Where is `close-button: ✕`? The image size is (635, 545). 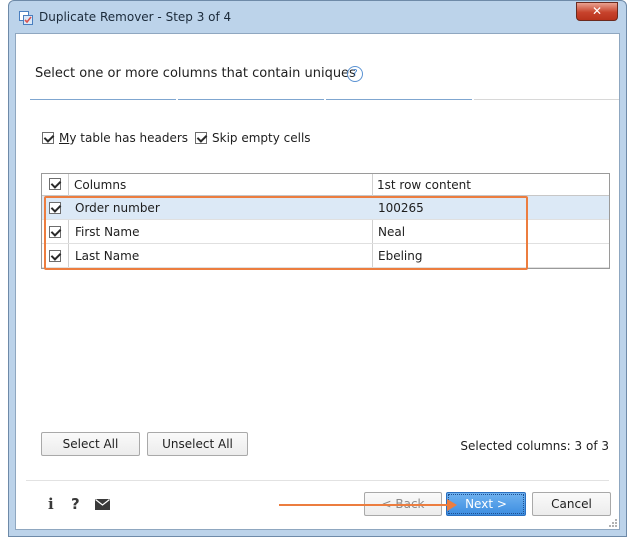 close-button: ✕ is located at coordinates (597, 11).